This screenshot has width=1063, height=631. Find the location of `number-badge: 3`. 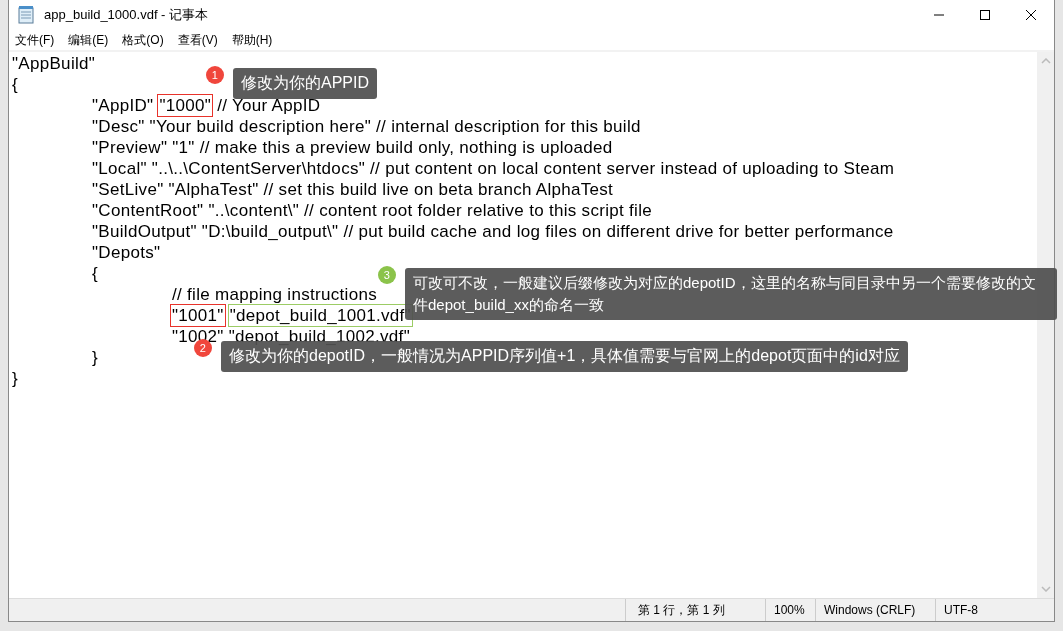

number-badge: 3 is located at coordinates (387, 275).